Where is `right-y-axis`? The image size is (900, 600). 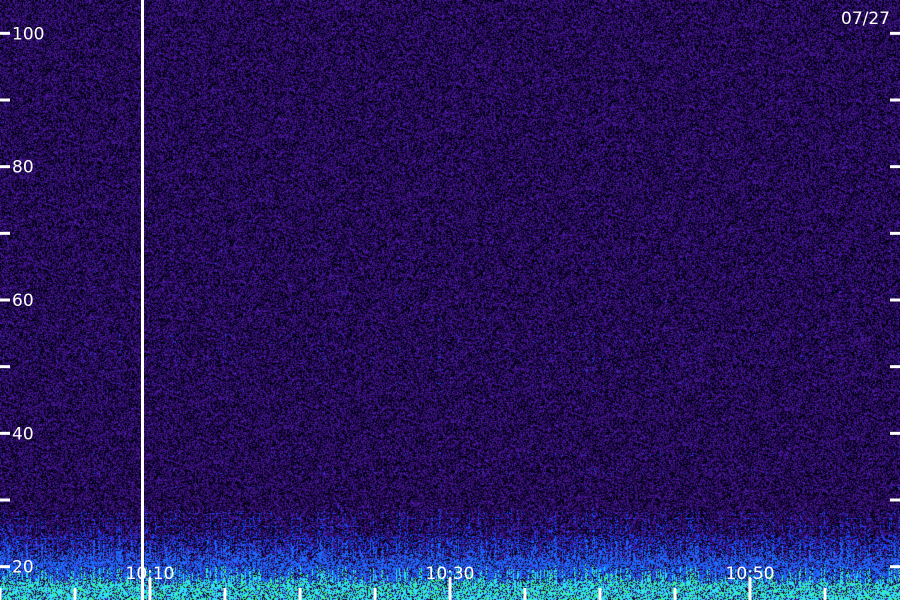 right-y-axis is located at coordinates (895, 300).